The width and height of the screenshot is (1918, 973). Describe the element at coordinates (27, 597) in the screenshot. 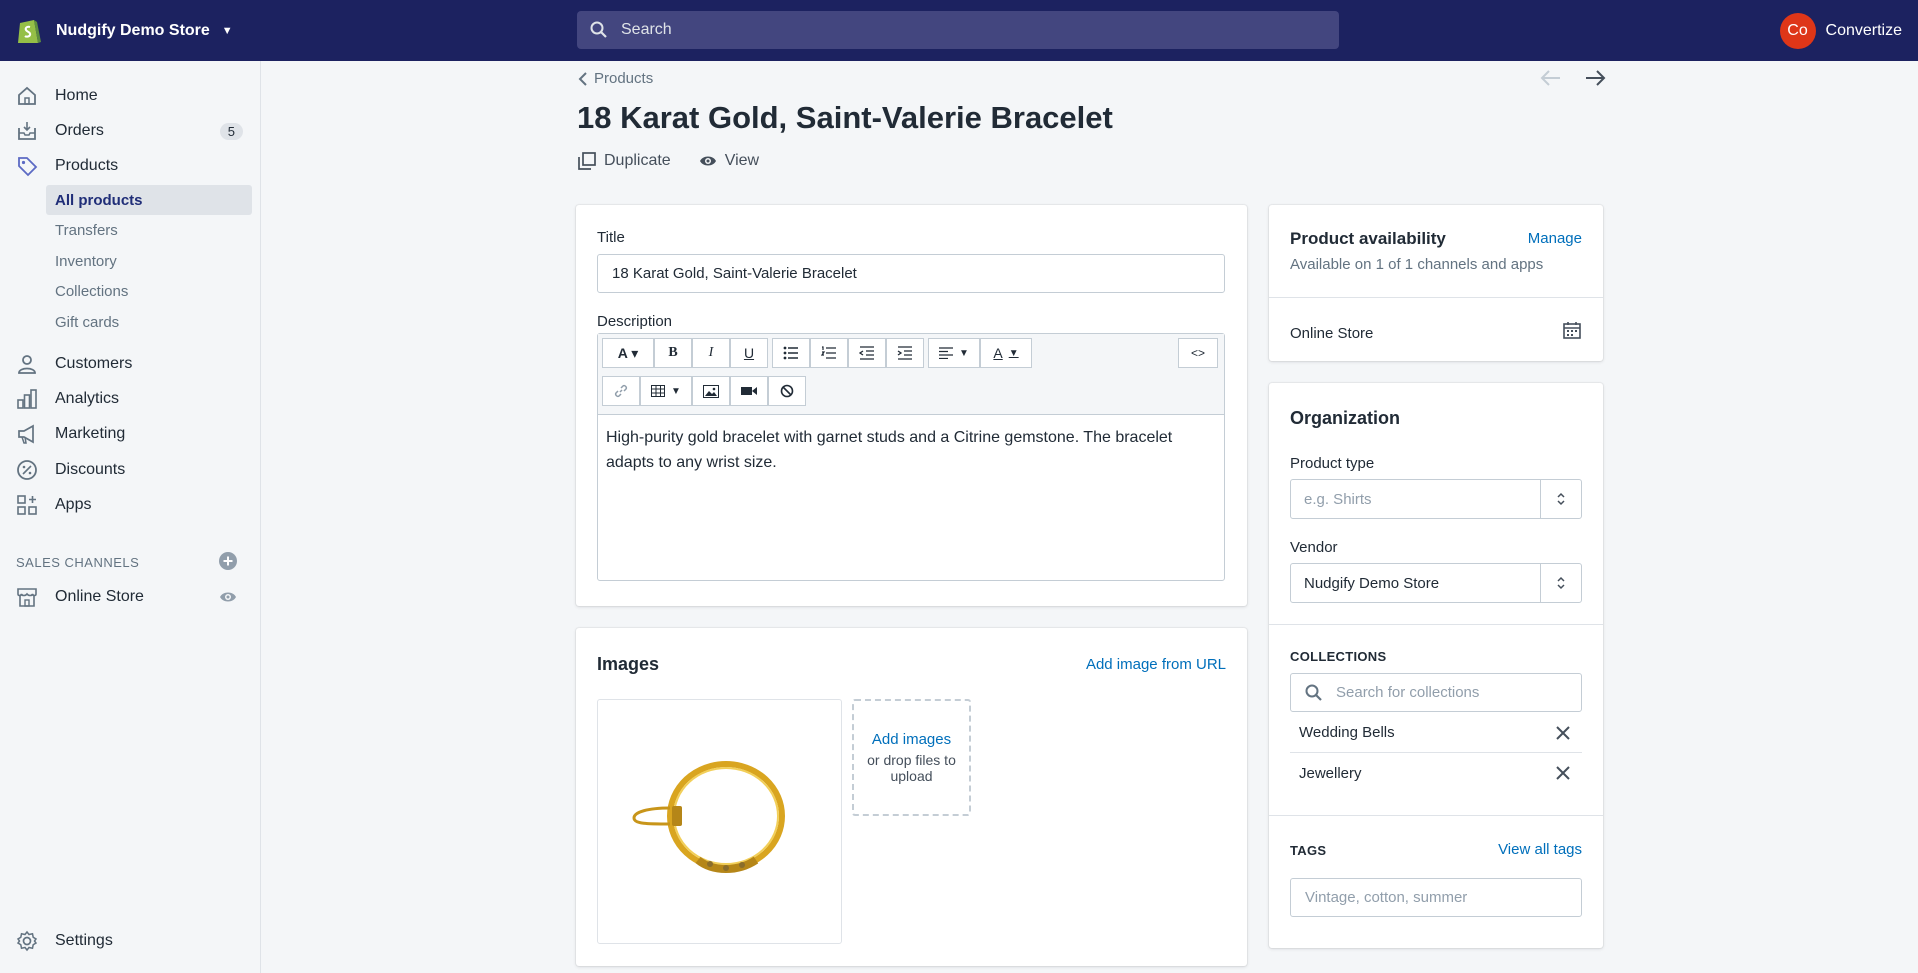

I see `store-icon` at that location.